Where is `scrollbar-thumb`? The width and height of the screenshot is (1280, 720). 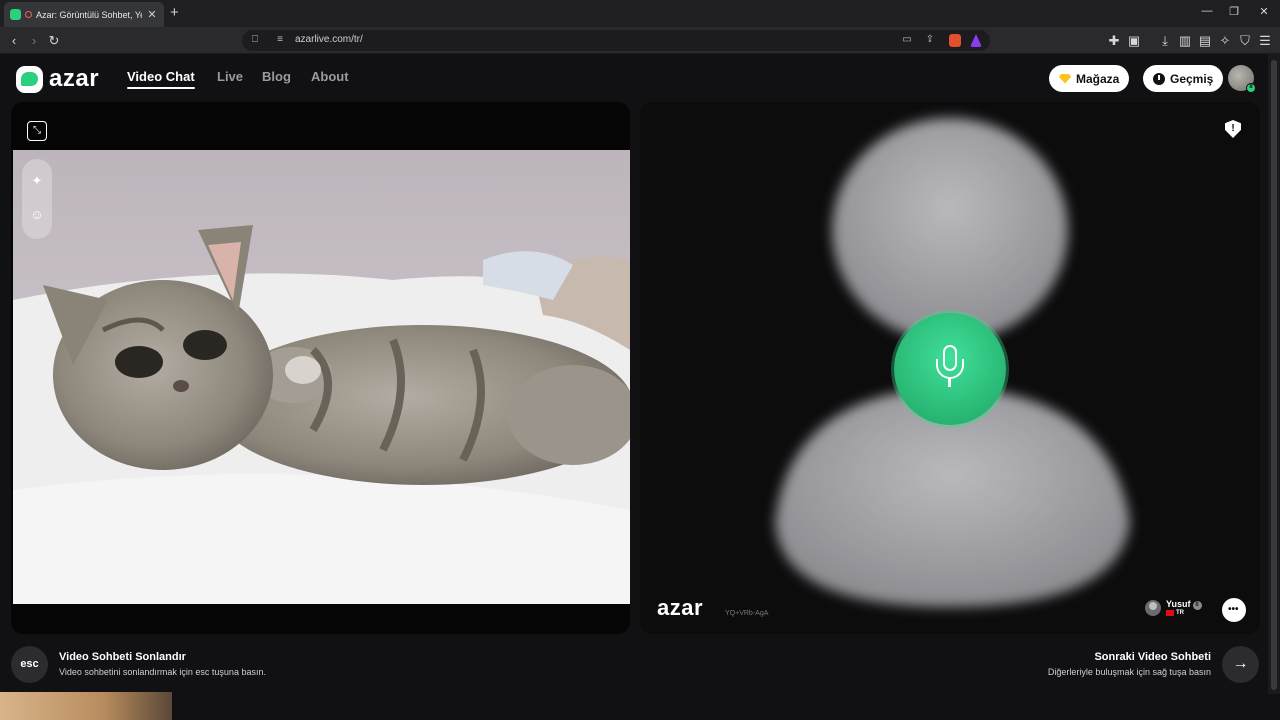
scrollbar-thumb is located at coordinates (1274, 375).